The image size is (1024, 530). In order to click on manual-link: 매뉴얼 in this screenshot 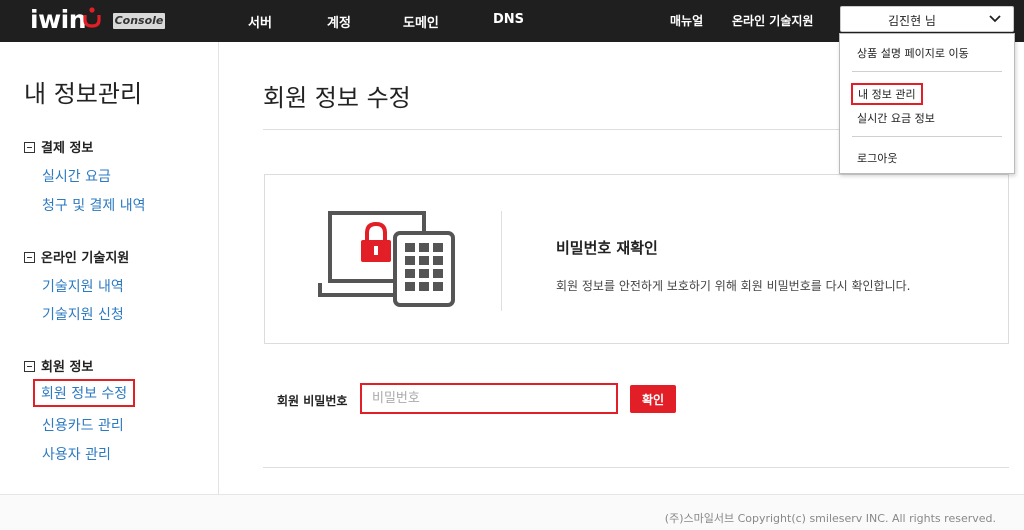, I will do `click(686, 20)`.